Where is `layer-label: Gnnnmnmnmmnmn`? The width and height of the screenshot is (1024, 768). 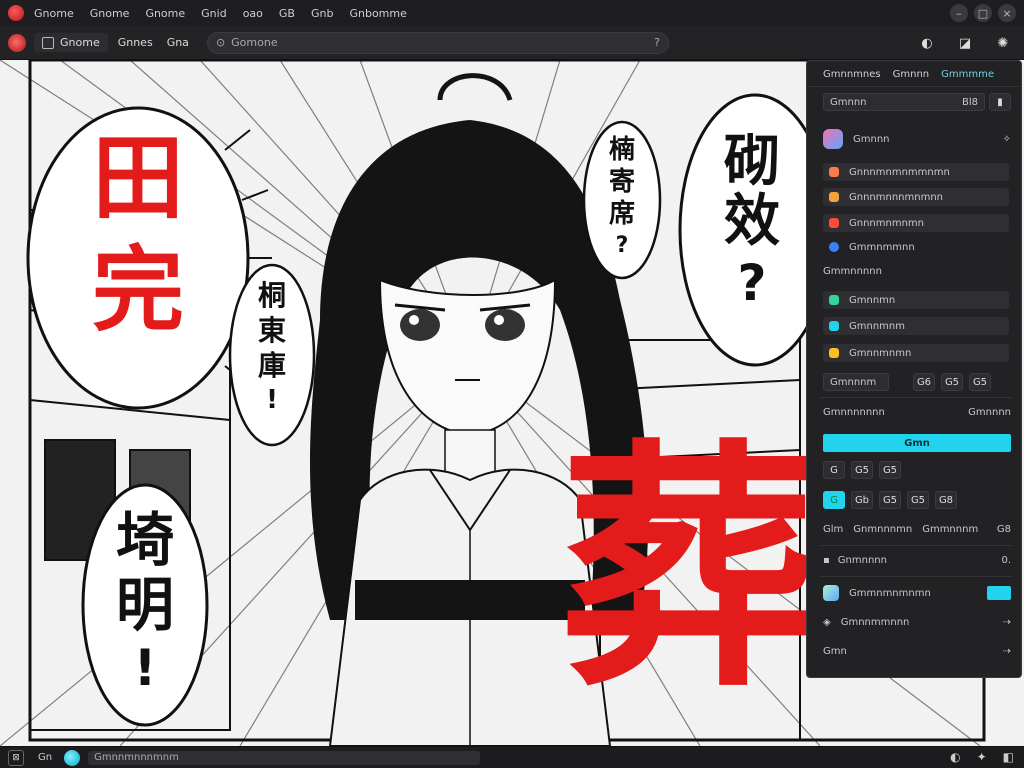 layer-label: Gnnnmnmnmmnmn is located at coordinates (899, 172).